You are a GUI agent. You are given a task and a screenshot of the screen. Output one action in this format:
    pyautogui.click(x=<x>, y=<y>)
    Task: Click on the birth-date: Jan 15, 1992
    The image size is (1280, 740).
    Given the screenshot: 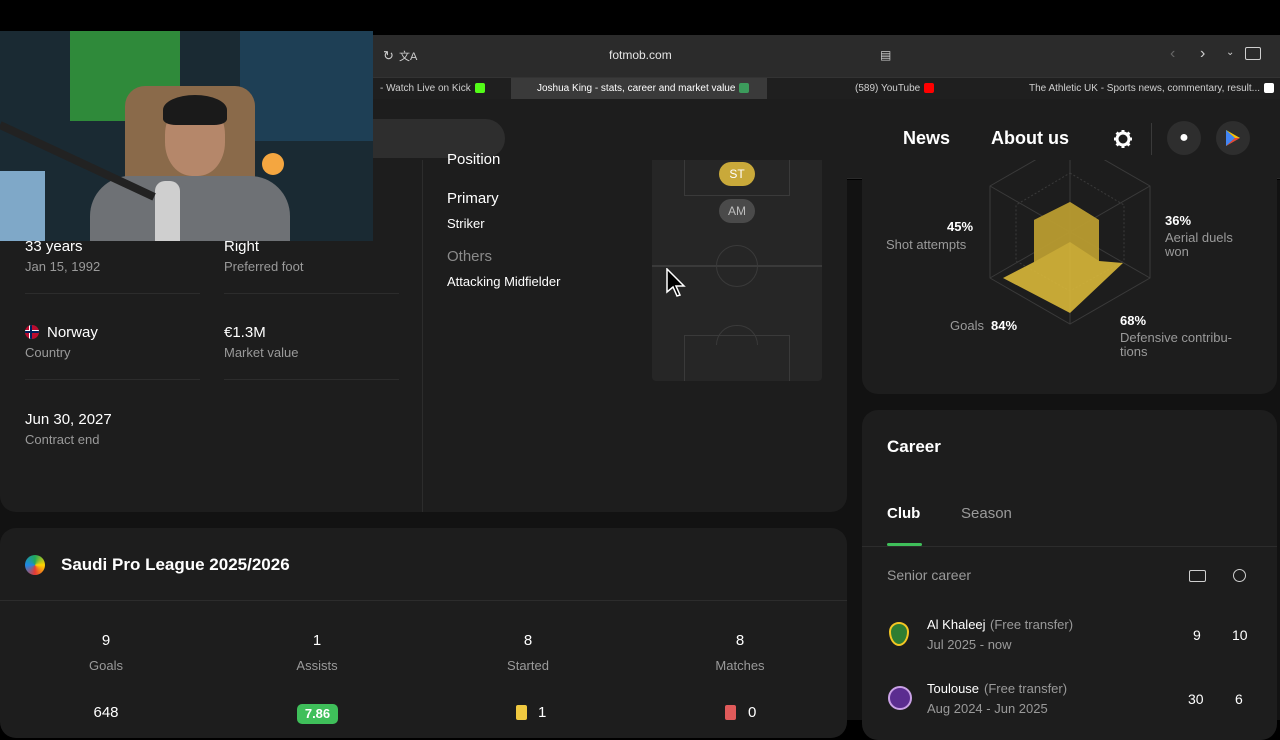 What is the action you would take?
    pyautogui.click(x=63, y=266)
    